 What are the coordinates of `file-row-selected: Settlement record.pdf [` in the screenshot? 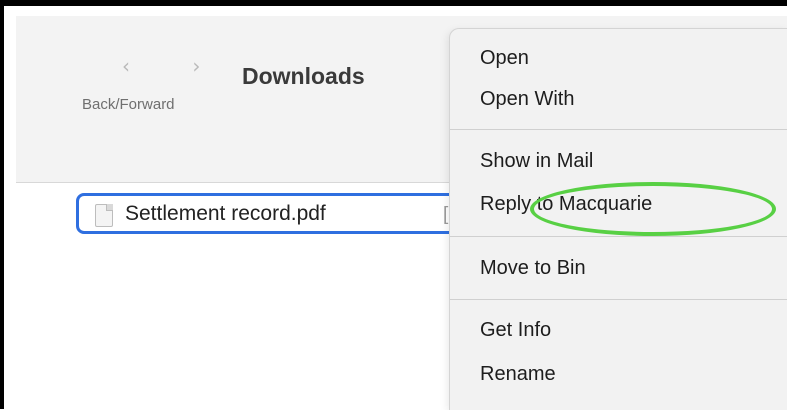 It's located at (286, 213).